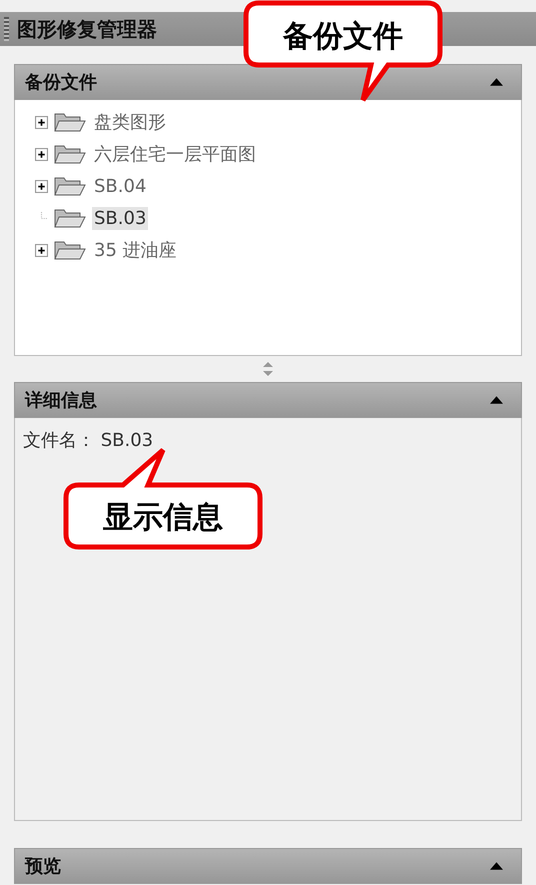 The width and height of the screenshot is (536, 885). Describe the element at coordinates (343, 52) in the screenshot. I see `callout: 备份文件` at that location.